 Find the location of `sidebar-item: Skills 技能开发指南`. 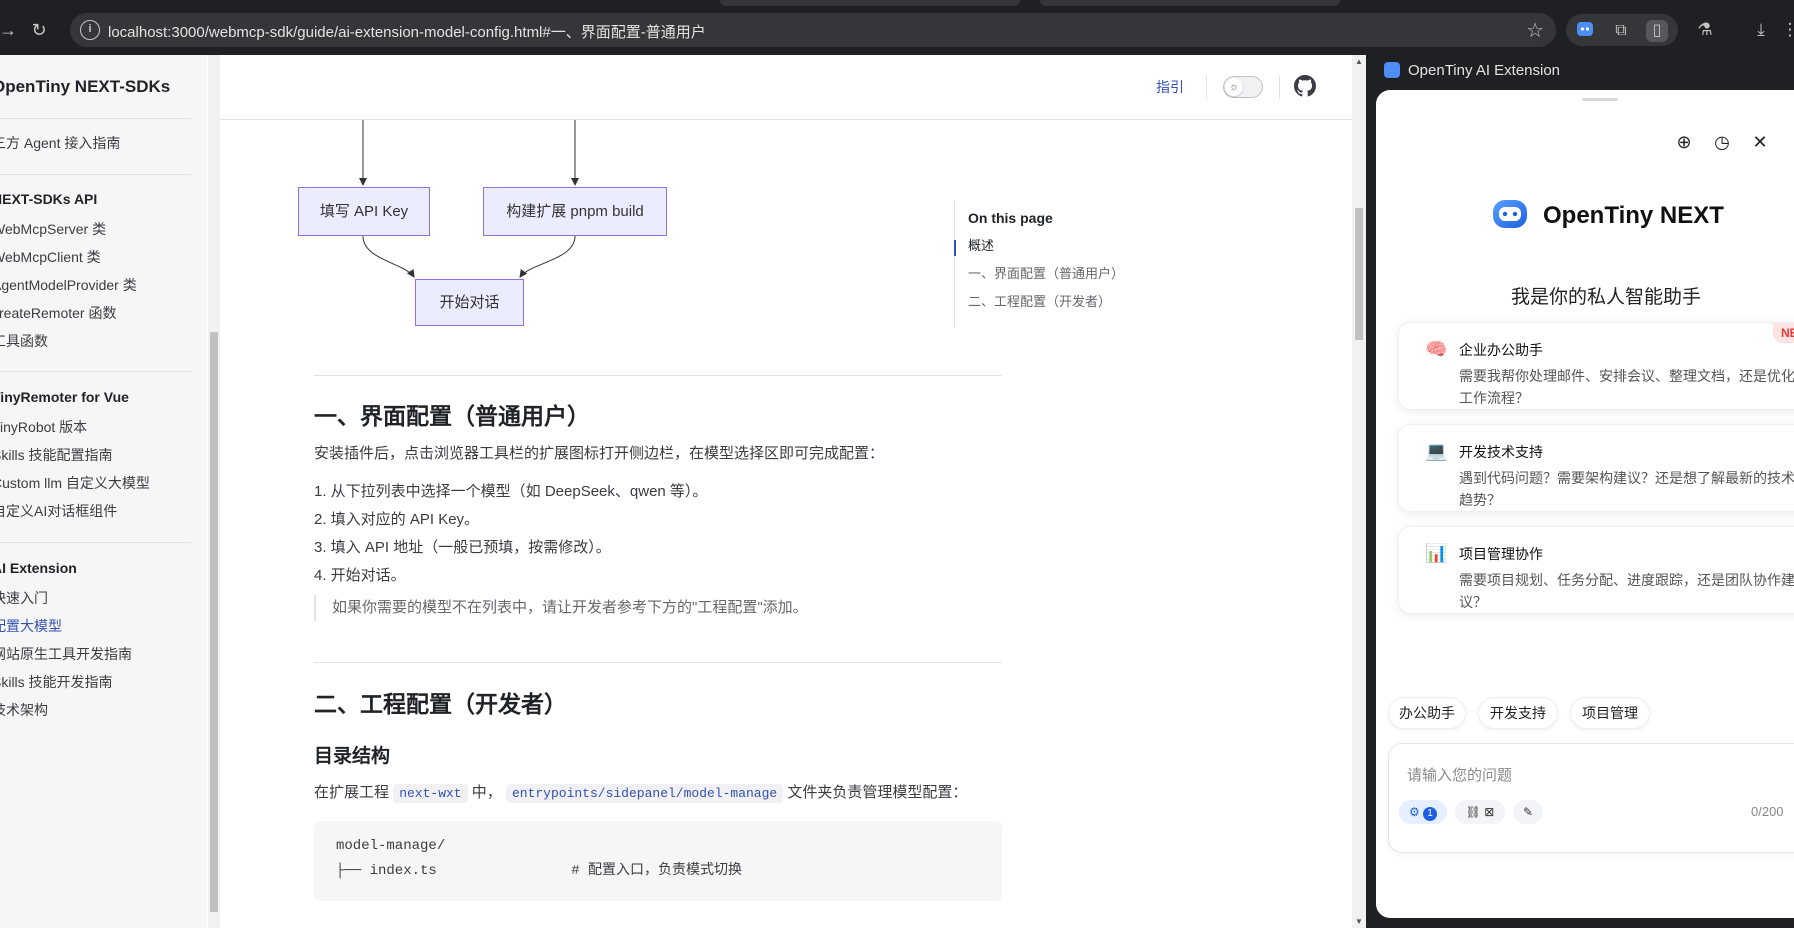

sidebar-item: Skills 技能开发指南 is located at coordinates (56, 682).